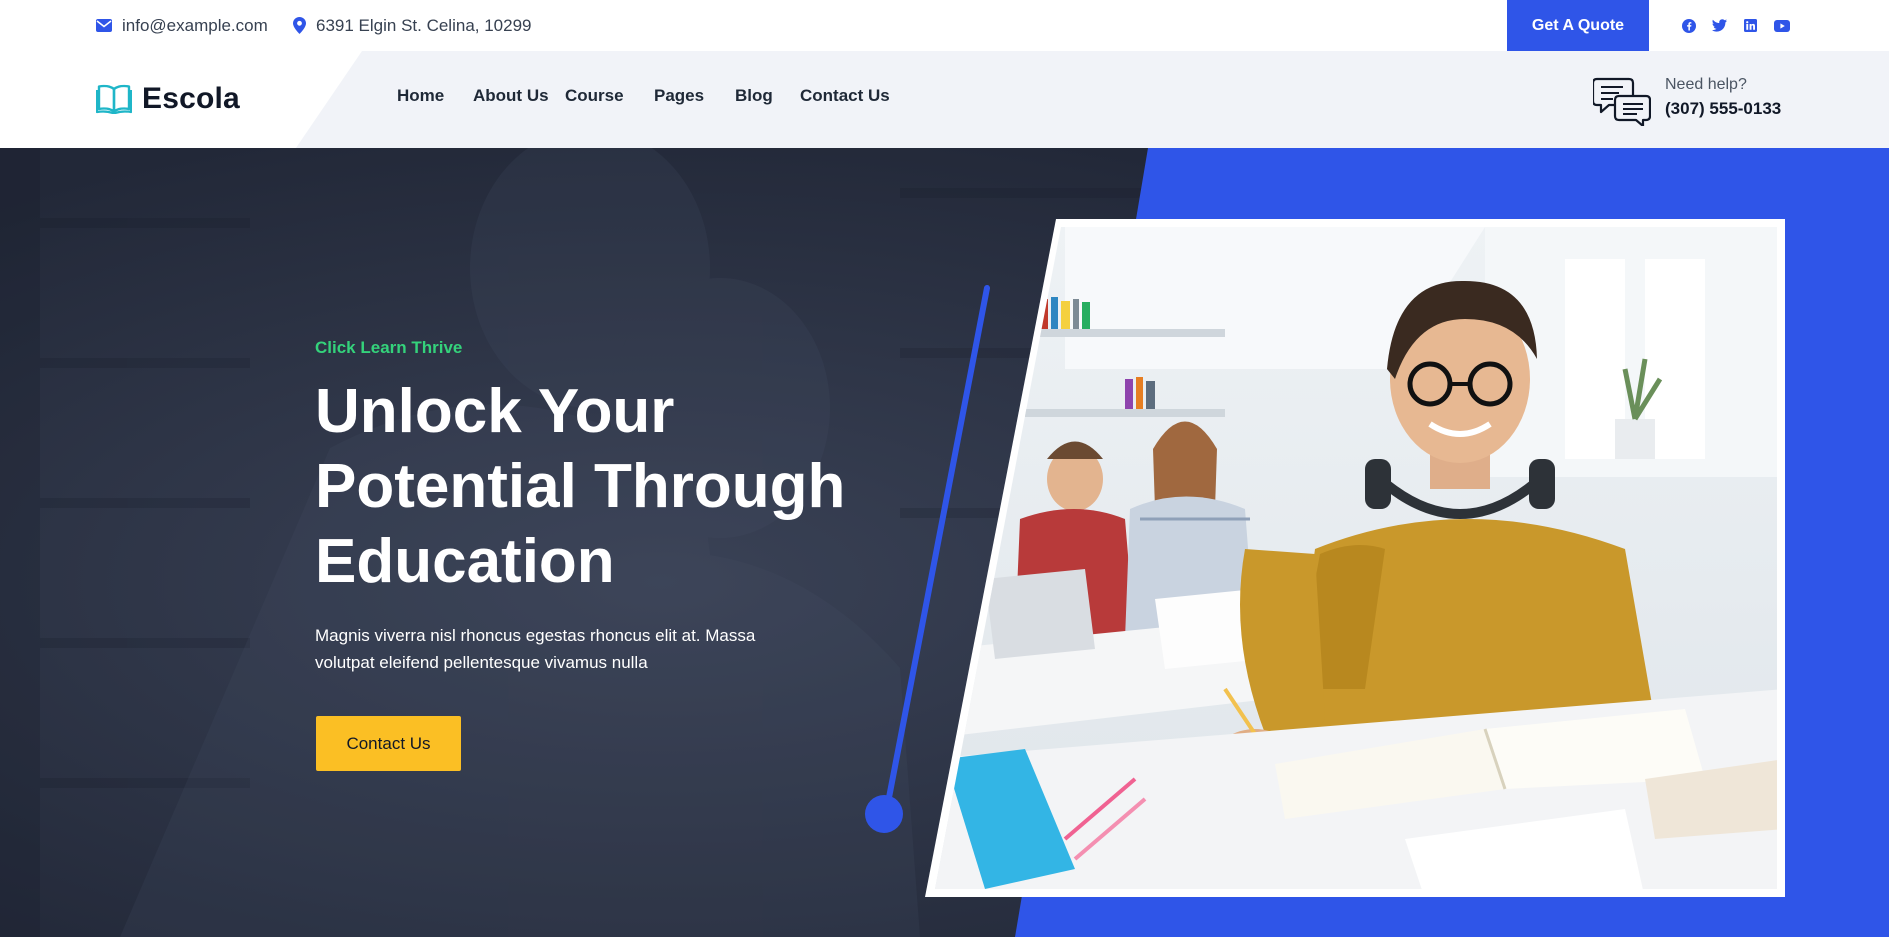 The height and width of the screenshot is (937, 1889). Describe the element at coordinates (388, 743) in the screenshot. I see `contact-us-button: Contact Us` at that location.